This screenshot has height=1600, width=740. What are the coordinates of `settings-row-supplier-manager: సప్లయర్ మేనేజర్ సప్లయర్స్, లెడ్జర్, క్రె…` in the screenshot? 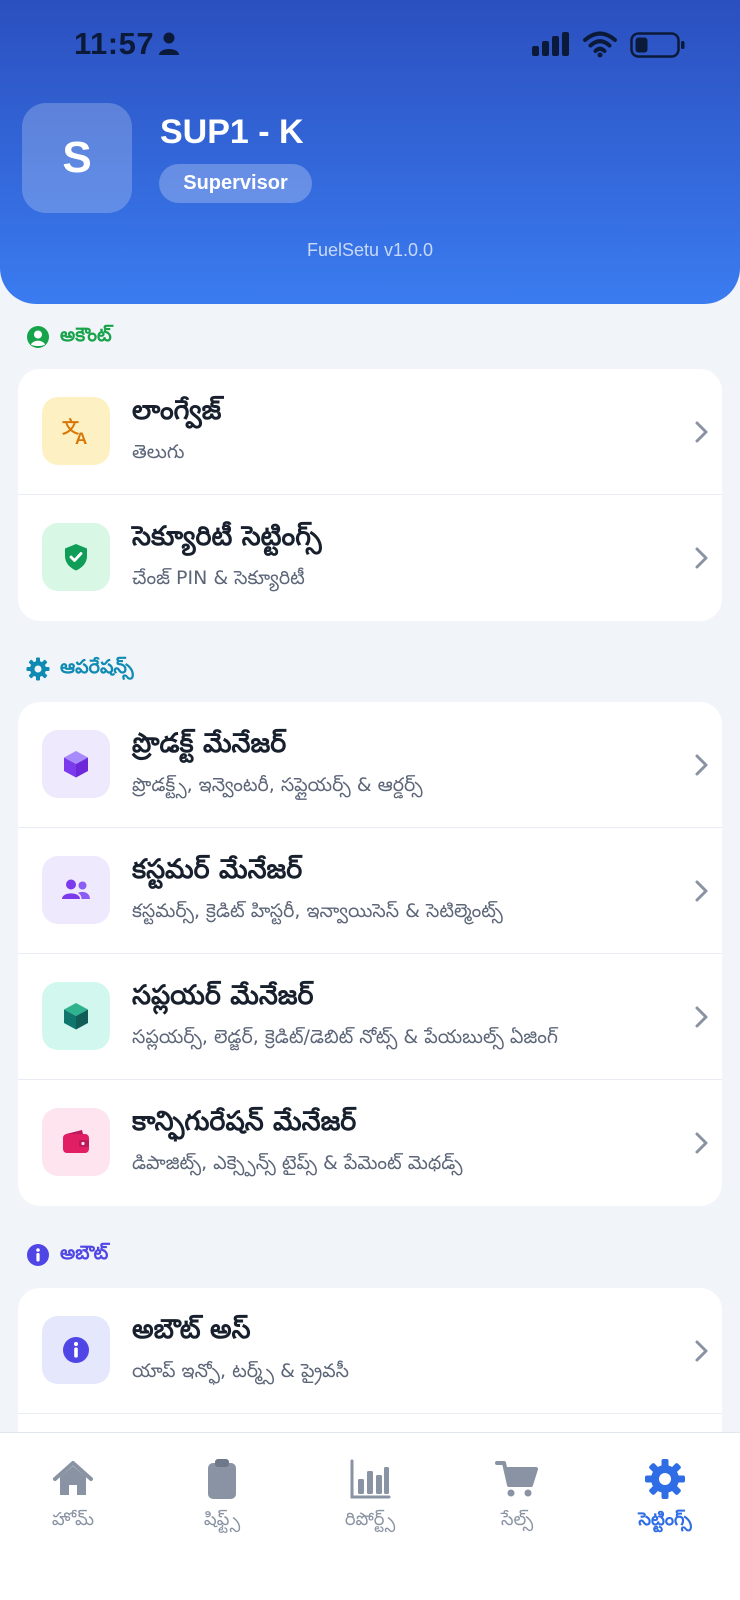 It's located at (370, 1017).